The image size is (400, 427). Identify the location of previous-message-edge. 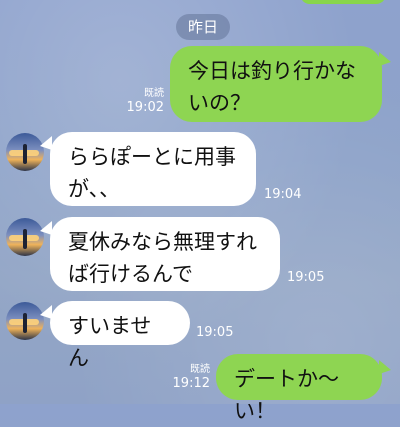
(343, 2).